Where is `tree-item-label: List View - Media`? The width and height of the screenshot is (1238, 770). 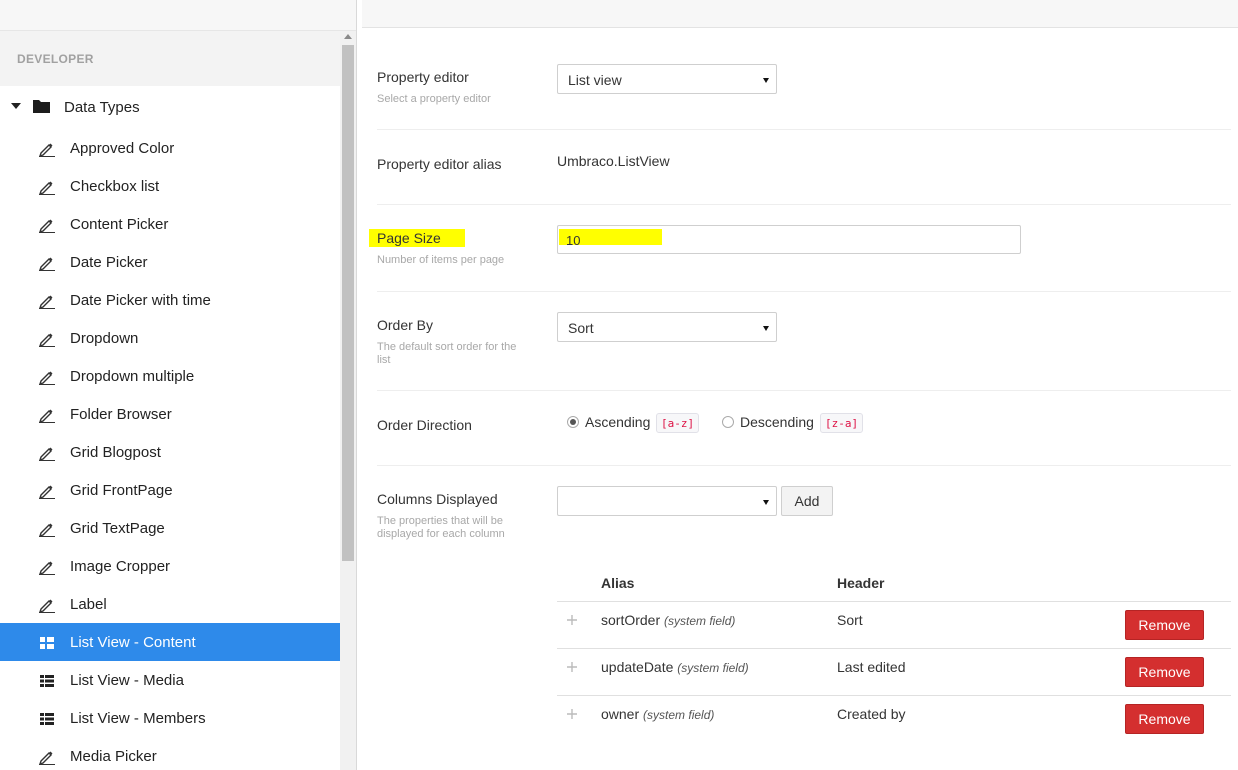 tree-item-label: List View - Media is located at coordinates (127, 680).